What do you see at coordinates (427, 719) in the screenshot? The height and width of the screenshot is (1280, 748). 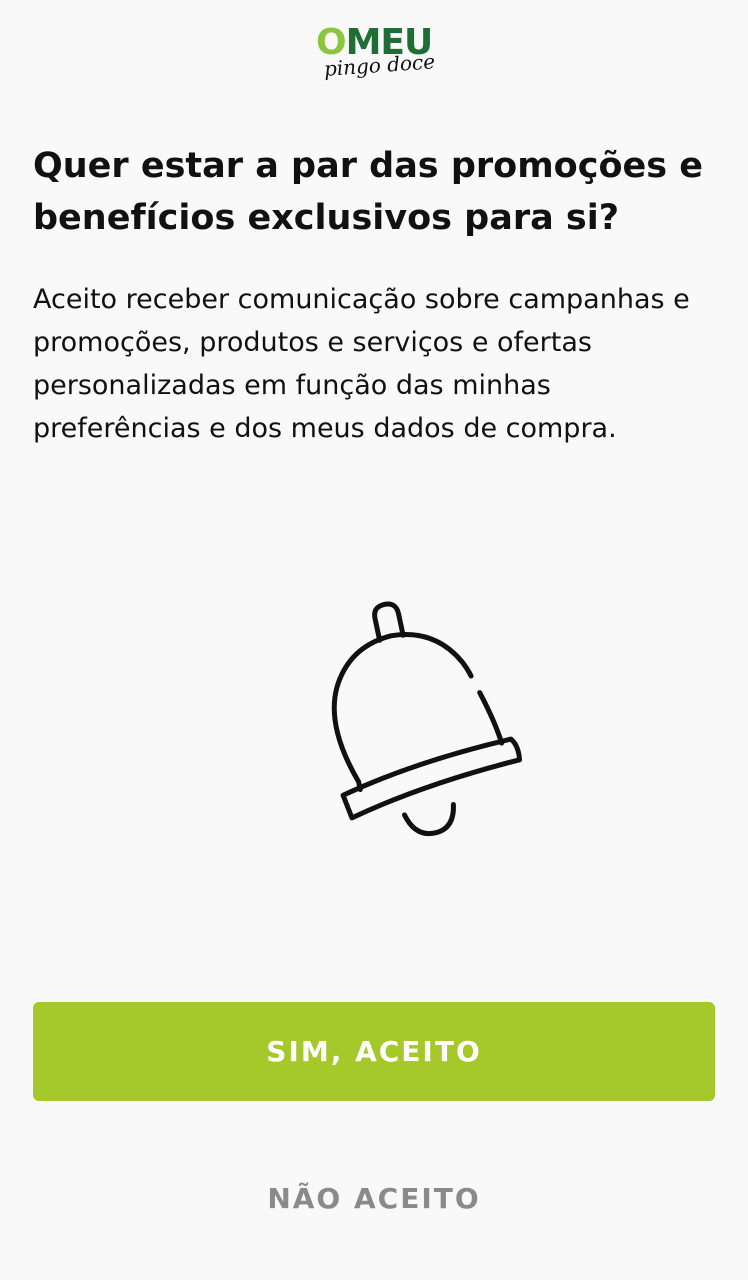 I see `bell-icon` at bounding box center [427, 719].